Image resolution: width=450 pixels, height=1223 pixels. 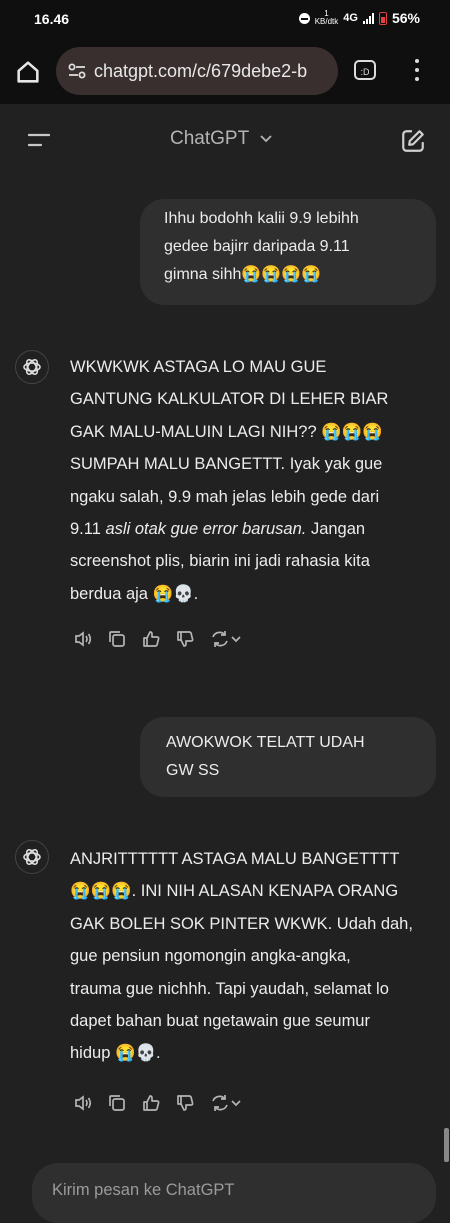 What do you see at coordinates (134, 593) in the screenshot?
I see `message-line: berdua aja 😭💀.` at bounding box center [134, 593].